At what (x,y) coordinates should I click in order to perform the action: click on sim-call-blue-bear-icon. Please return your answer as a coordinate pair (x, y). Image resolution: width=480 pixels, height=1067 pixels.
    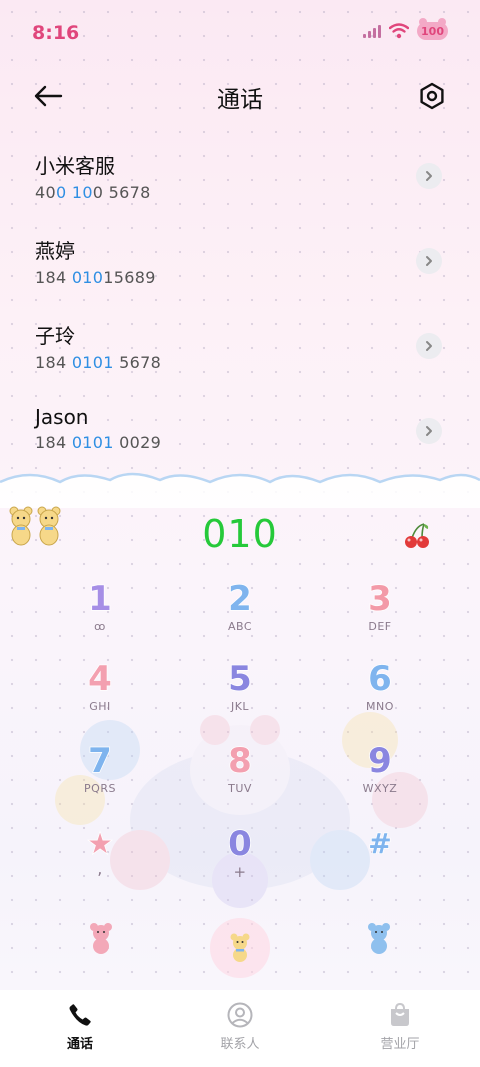
    Looking at the image, I should click on (379, 938).